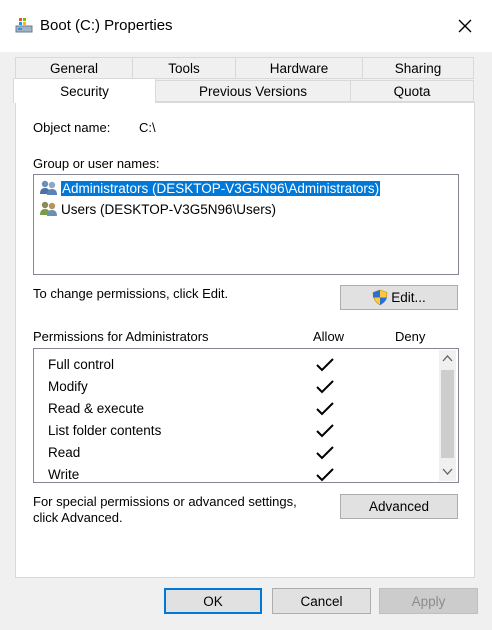 The width and height of the screenshot is (492, 630). Describe the element at coordinates (321, 601) in the screenshot. I see `cancel-button: Cancel` at that location.